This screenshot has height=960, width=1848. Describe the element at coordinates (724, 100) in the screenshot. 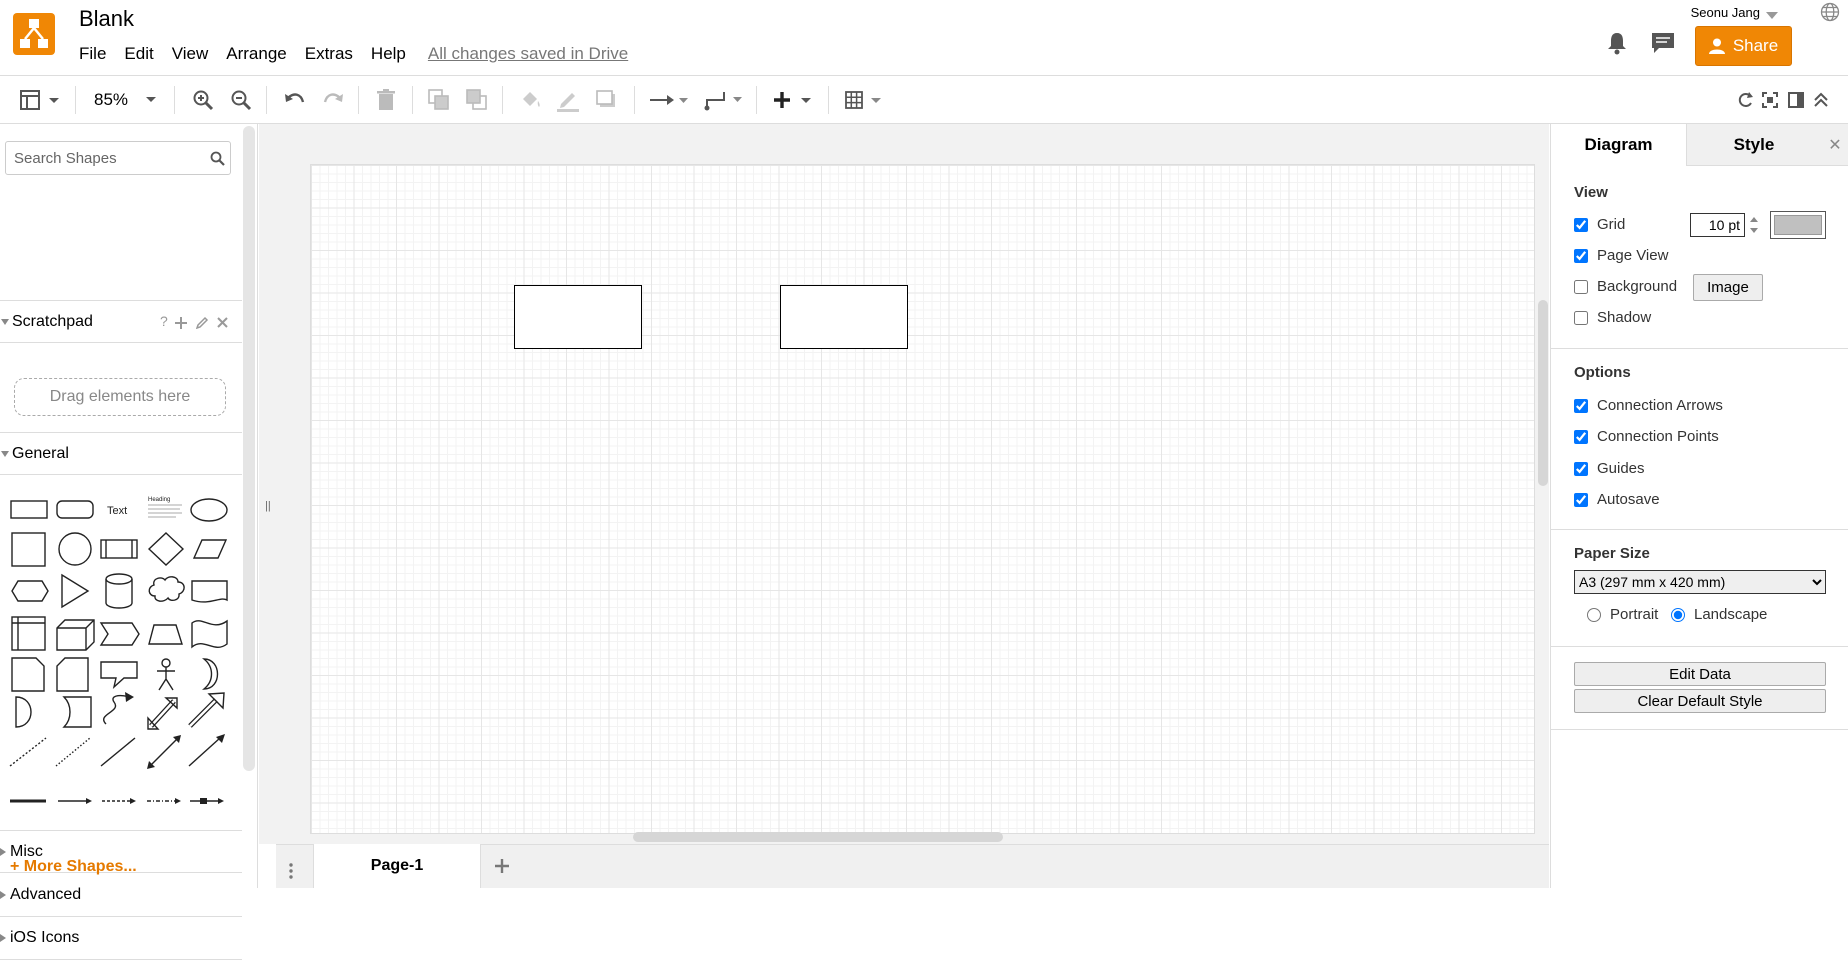

I see `waypoints-button` at that location.